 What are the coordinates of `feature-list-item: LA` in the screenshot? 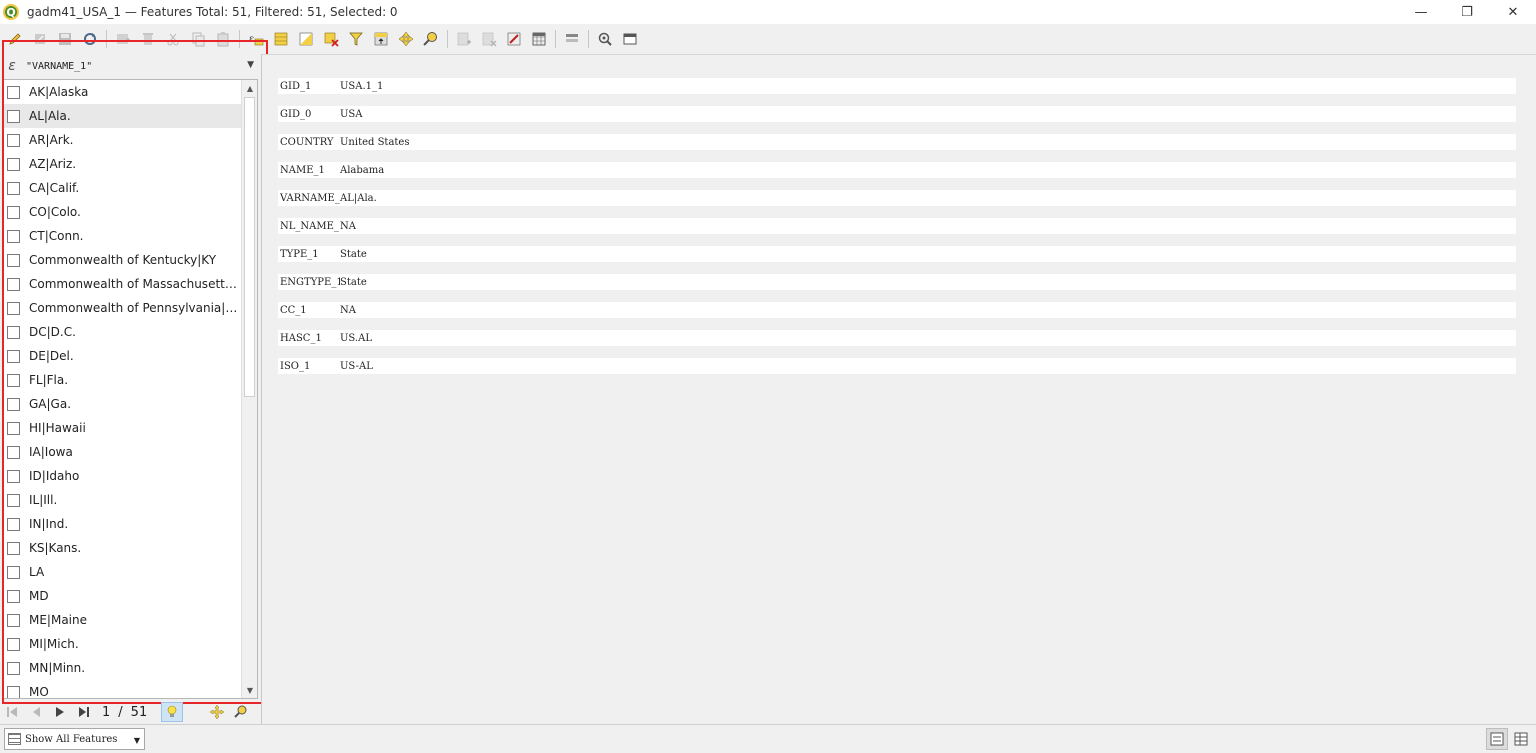 It's located at (130, 572).